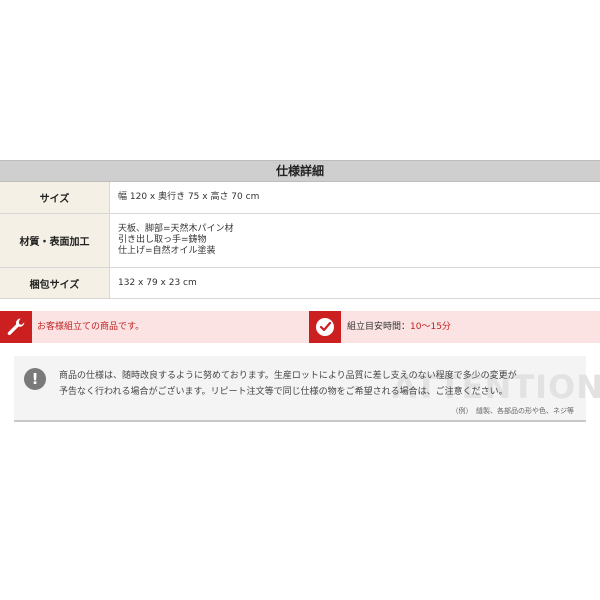 Image resolution: width=600 pixels, height=600 pixels. Describe the element at coordinates (513, 411) in the screenshot. I see `caution-example-note: （例） 縫製、各部品の形や色、ネジ等` at that location.